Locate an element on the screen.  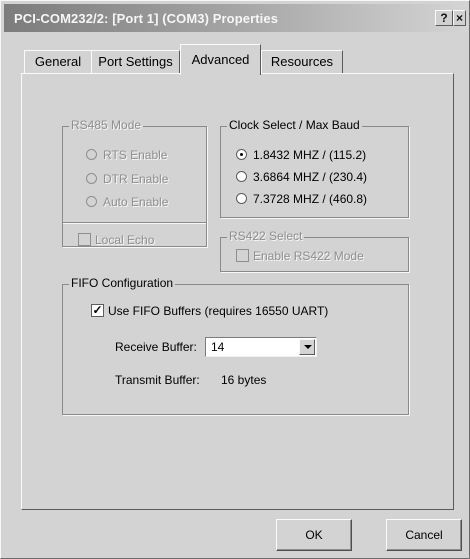
auto-radio is located at coordinates (91, 201).